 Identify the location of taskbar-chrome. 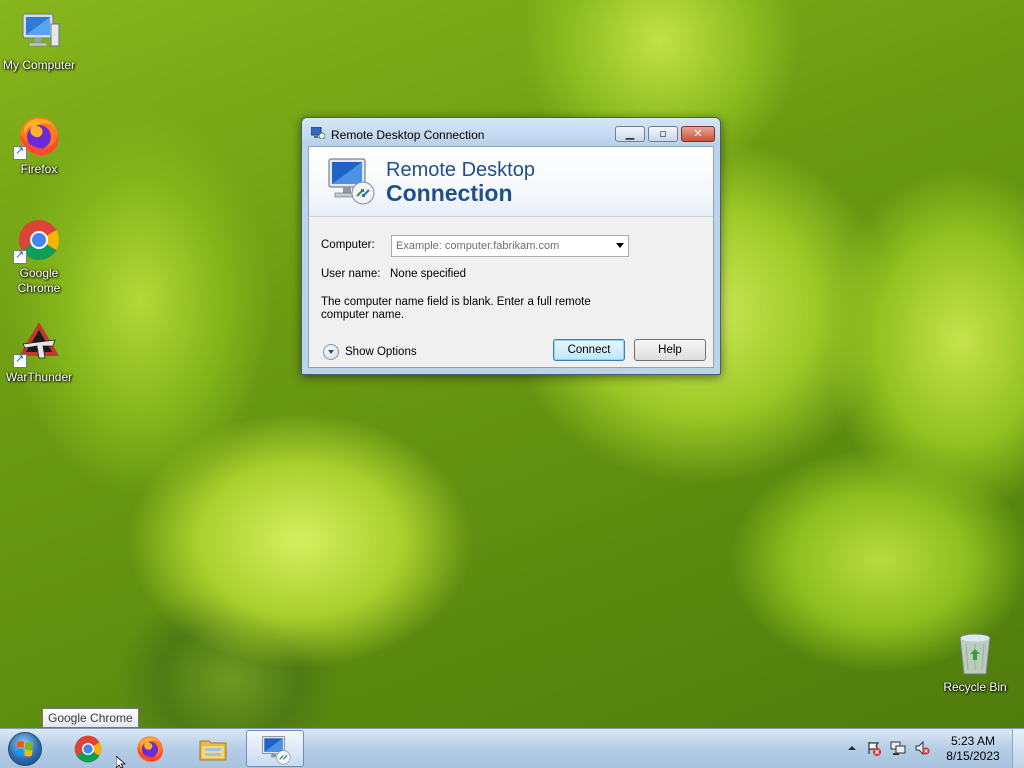
(88, 748).